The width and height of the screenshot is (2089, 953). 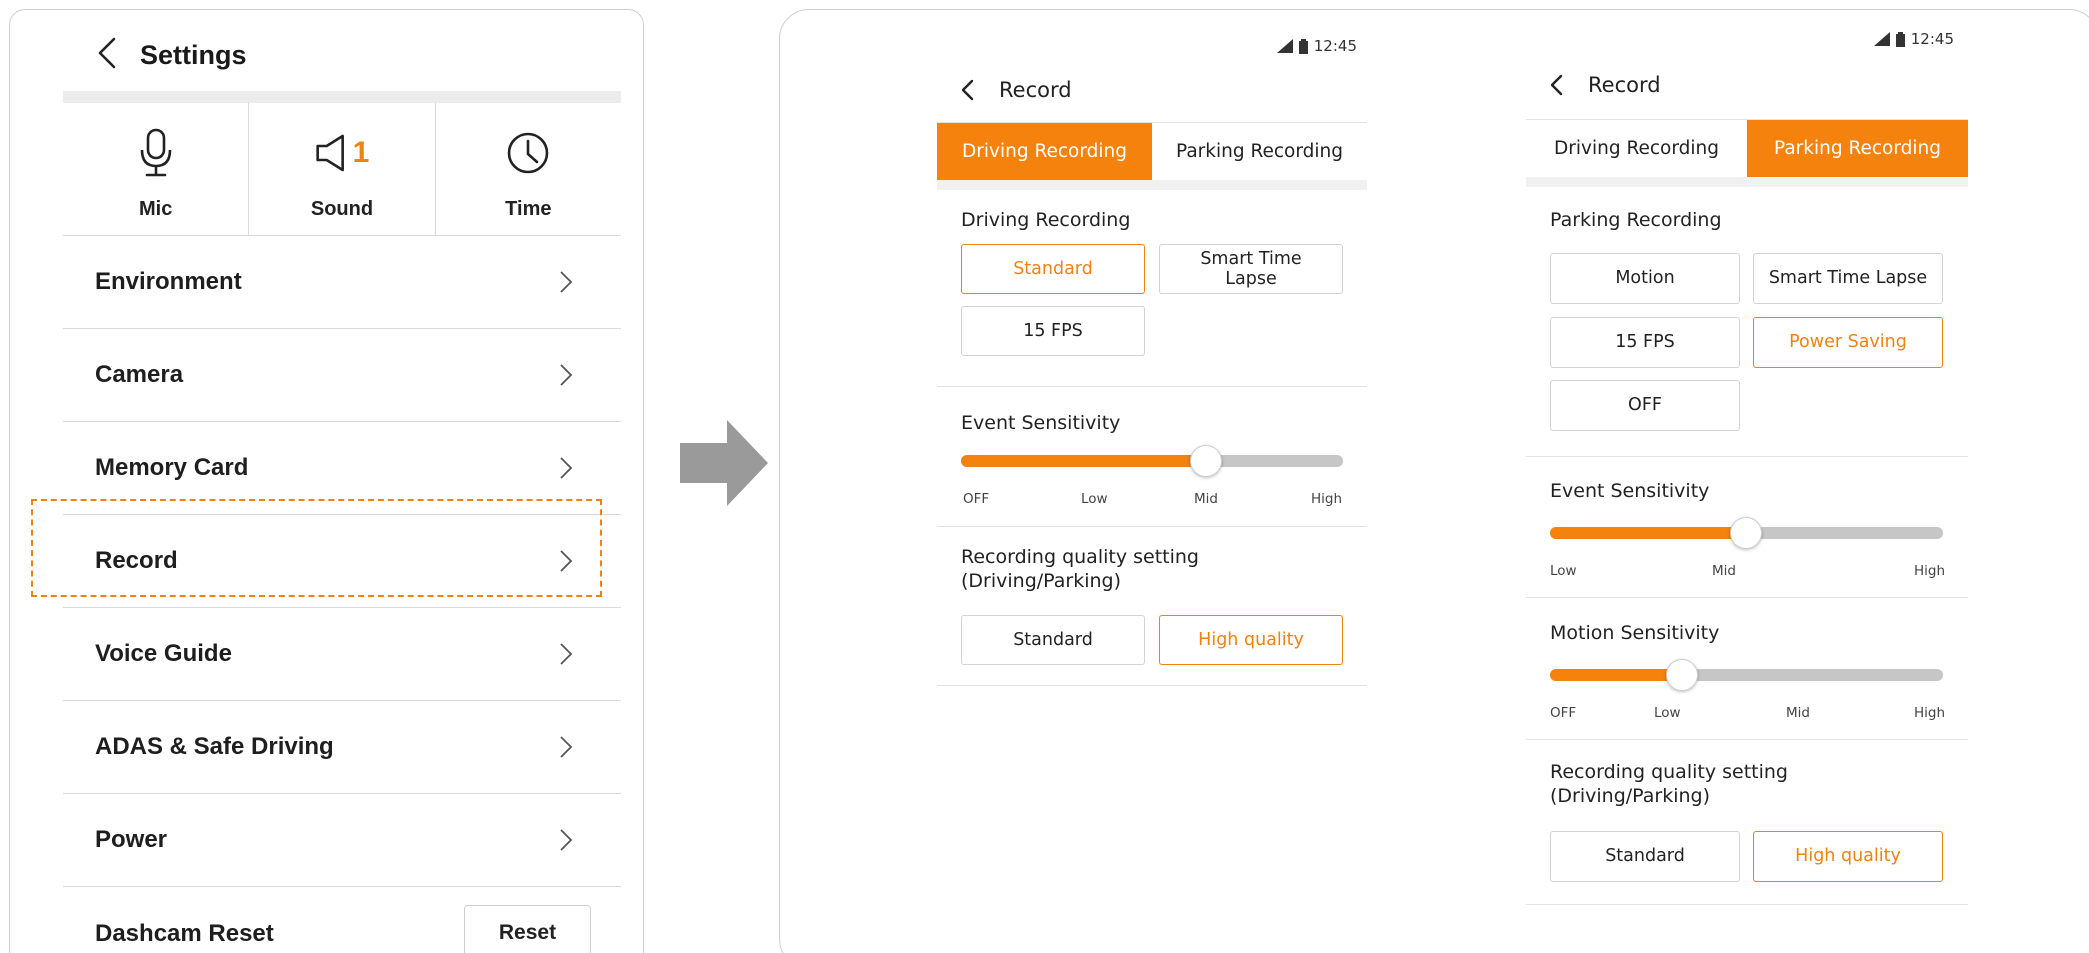 I want to click on status-bar: 12:45, so click(x=1913, y=39).